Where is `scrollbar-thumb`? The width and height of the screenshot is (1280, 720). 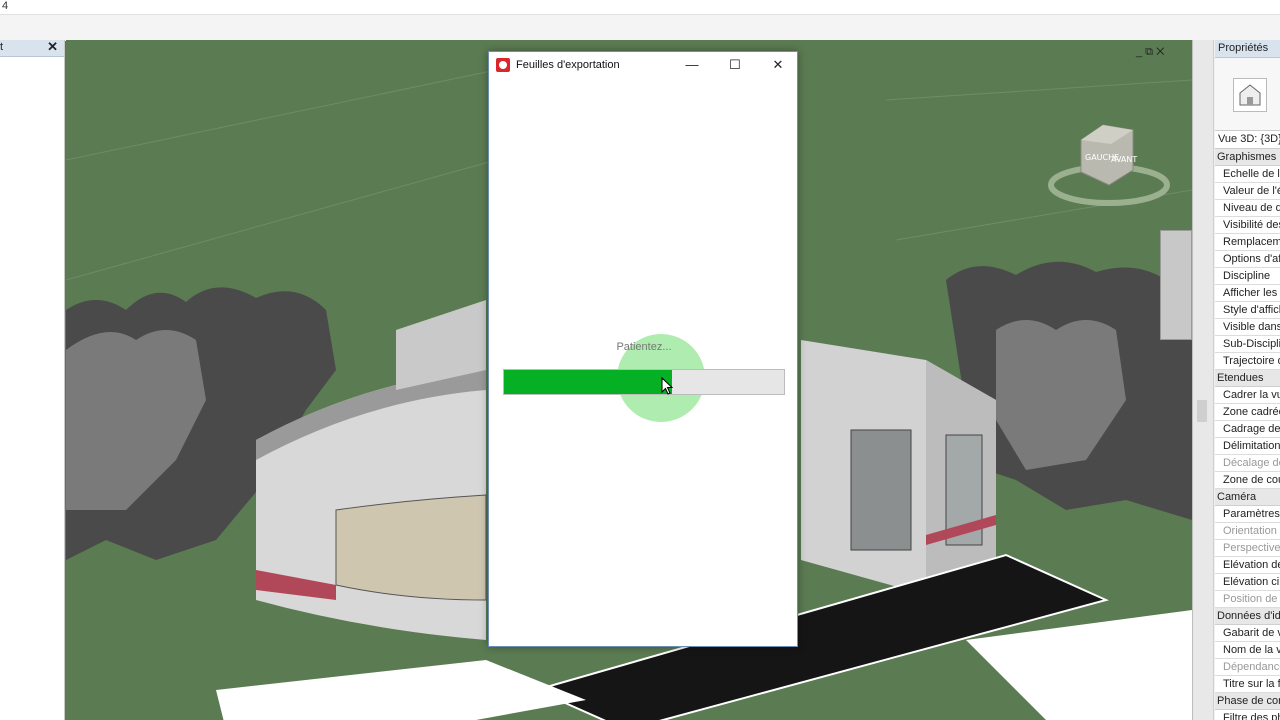 scrollbar-thumb is located at coordinates (1202, 411).